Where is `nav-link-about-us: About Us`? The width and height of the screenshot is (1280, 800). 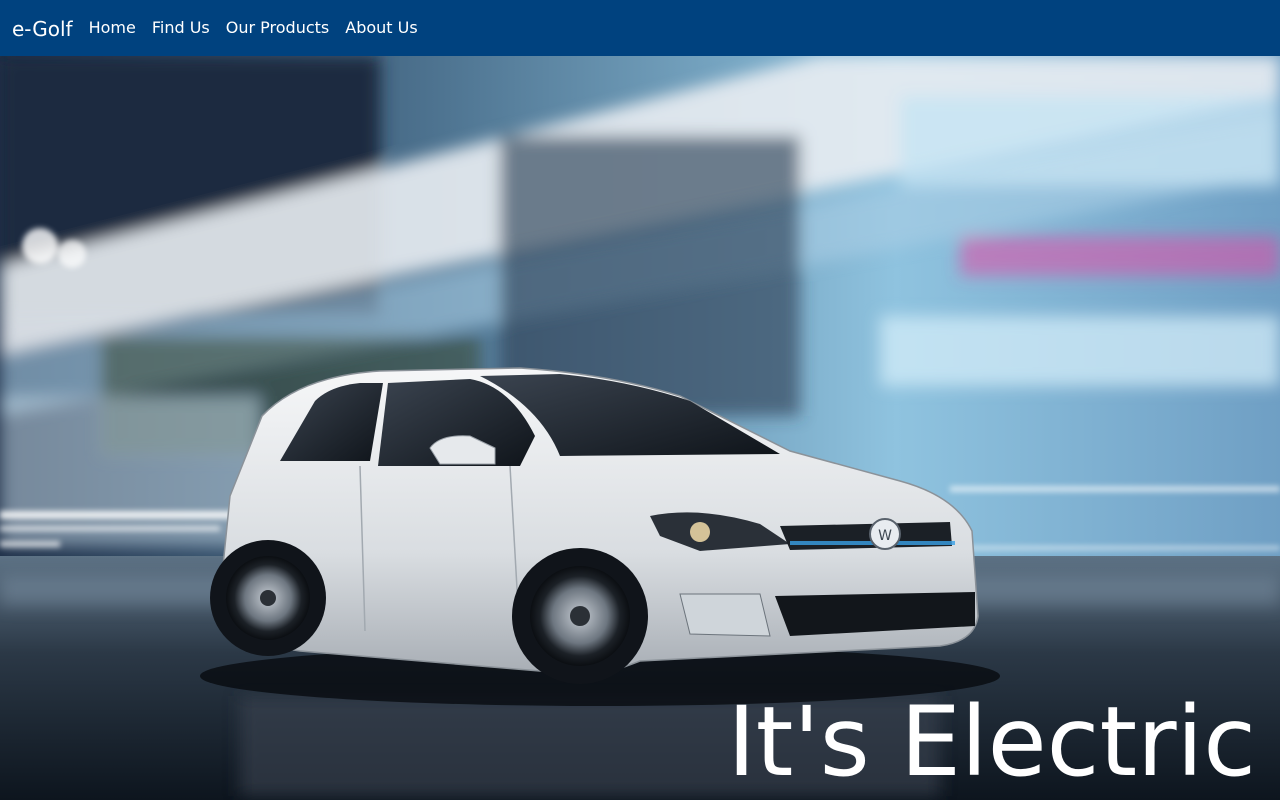 nav-link-about-us: About Us is located at coordinates (381, 27).